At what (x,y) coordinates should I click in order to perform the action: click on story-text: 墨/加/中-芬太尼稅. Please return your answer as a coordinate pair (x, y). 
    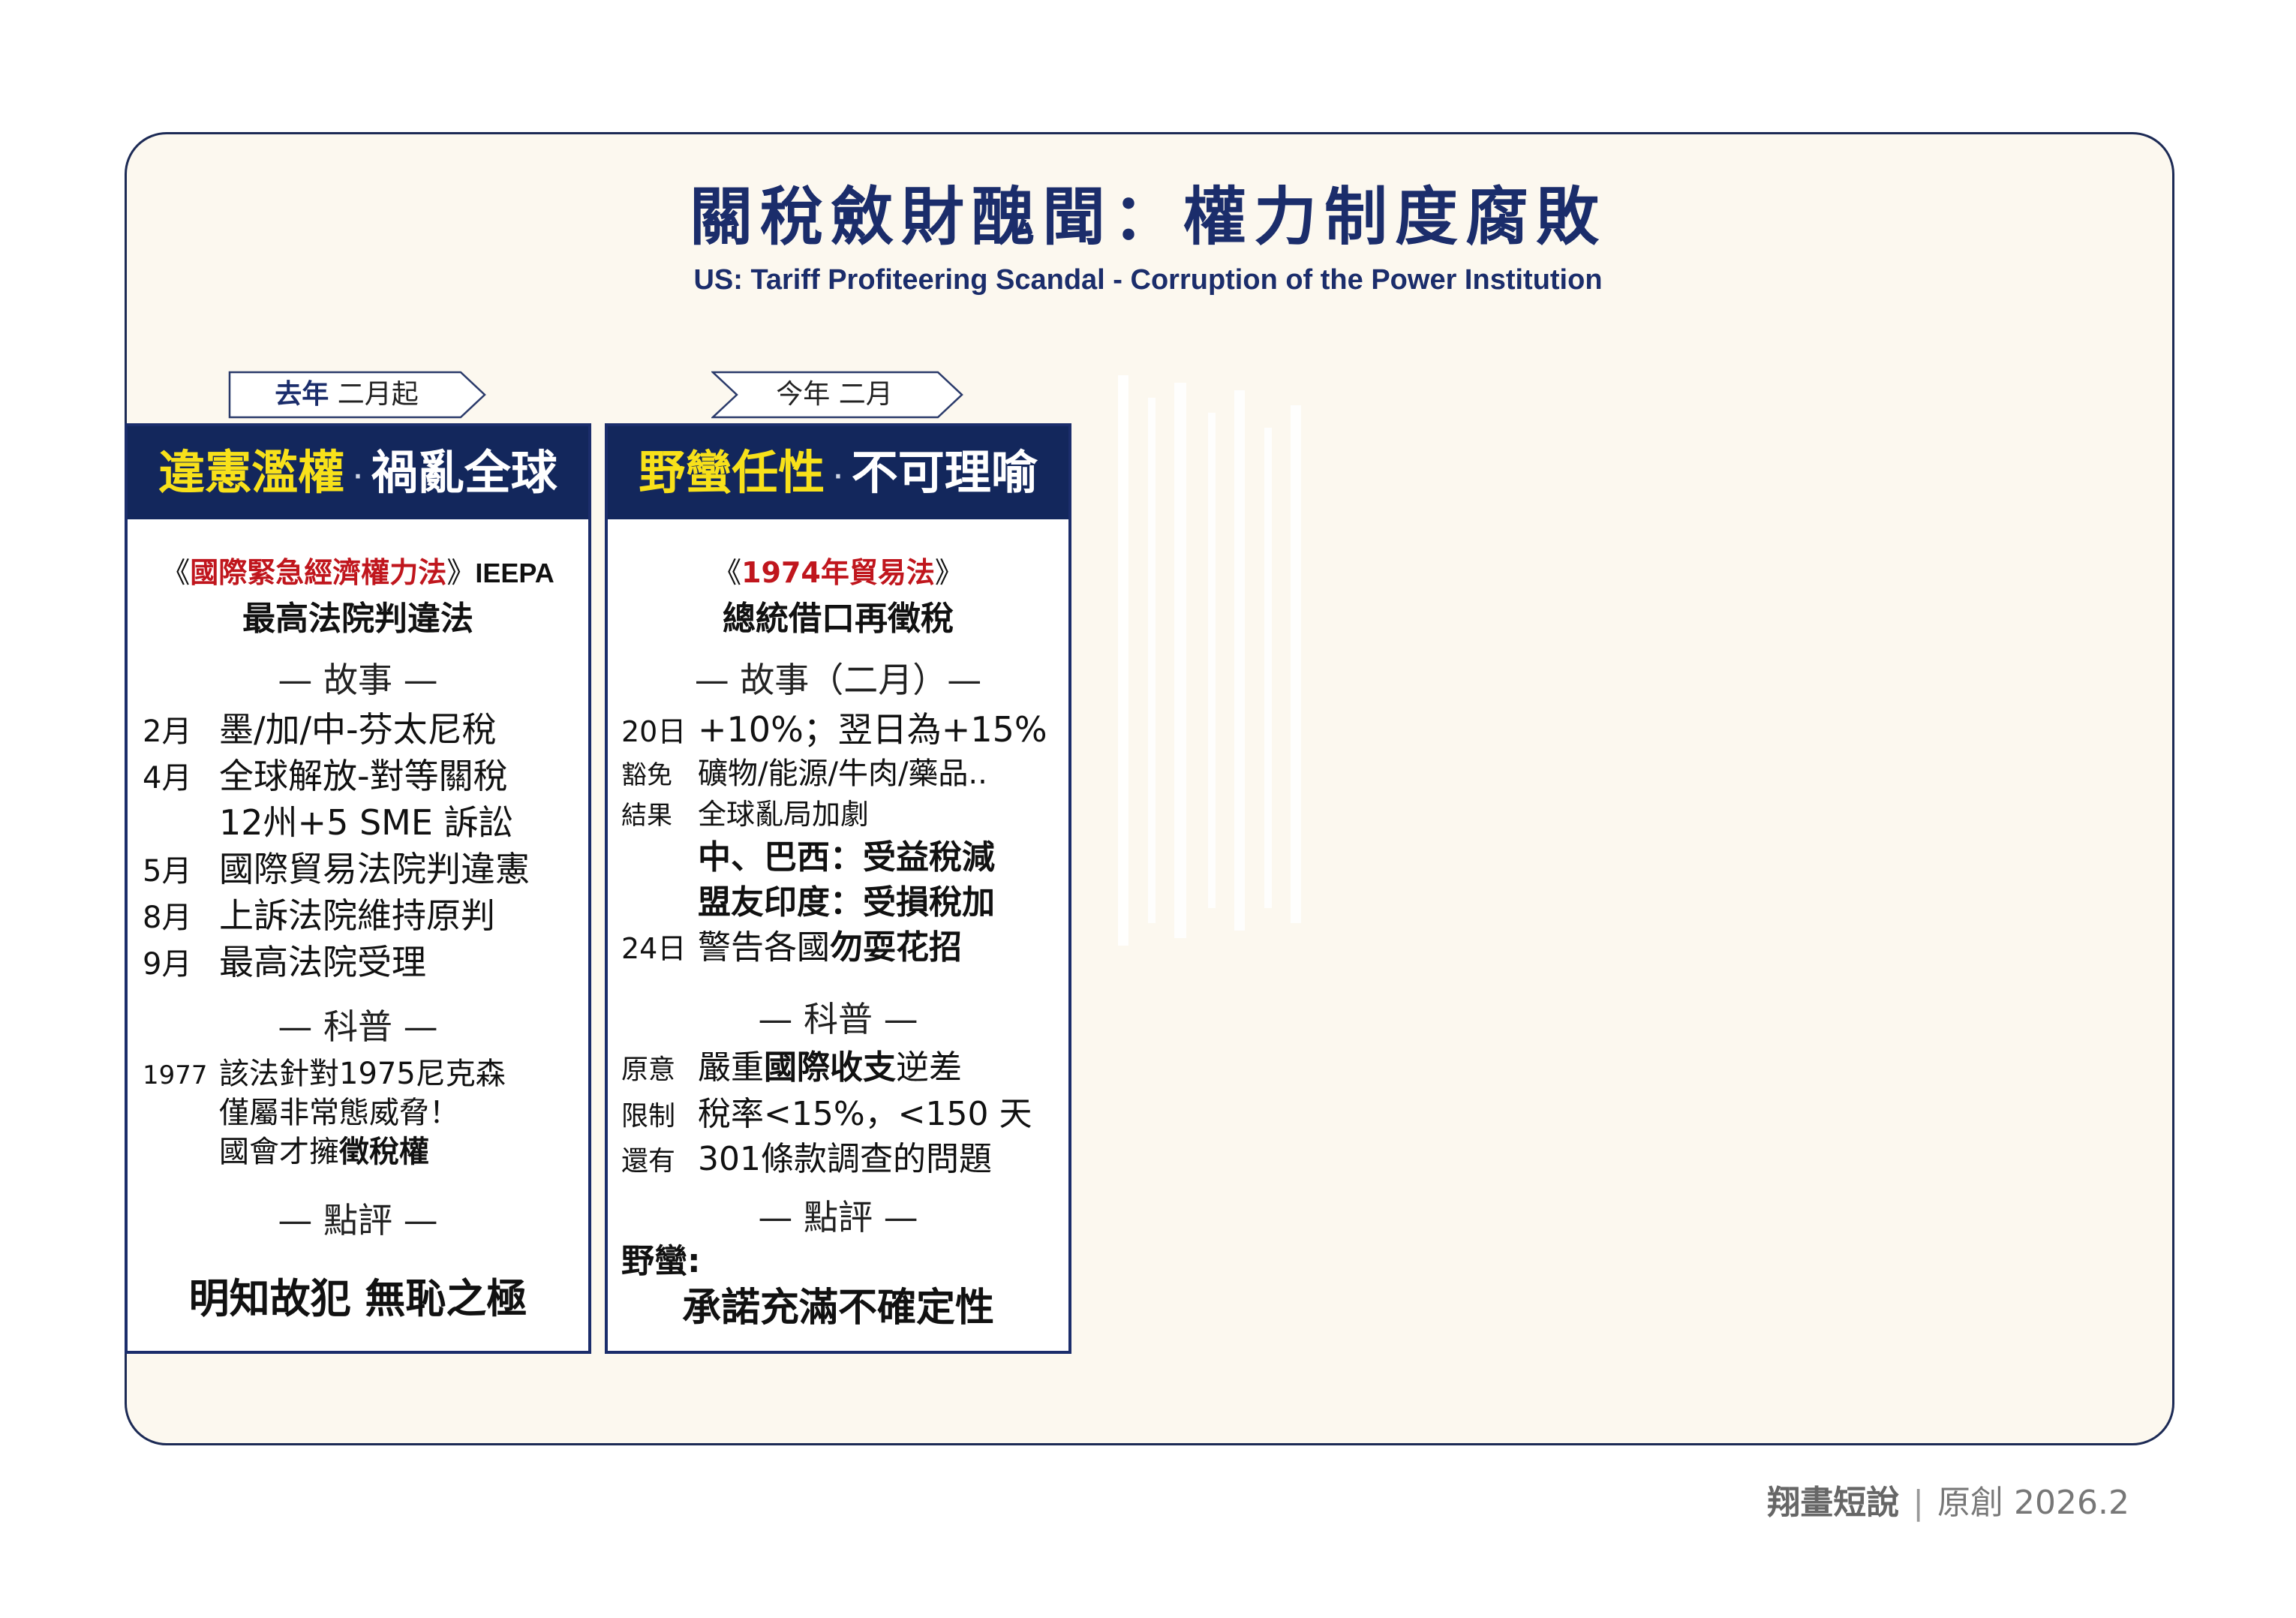
    Looking at the image, I should click on (358, 730).